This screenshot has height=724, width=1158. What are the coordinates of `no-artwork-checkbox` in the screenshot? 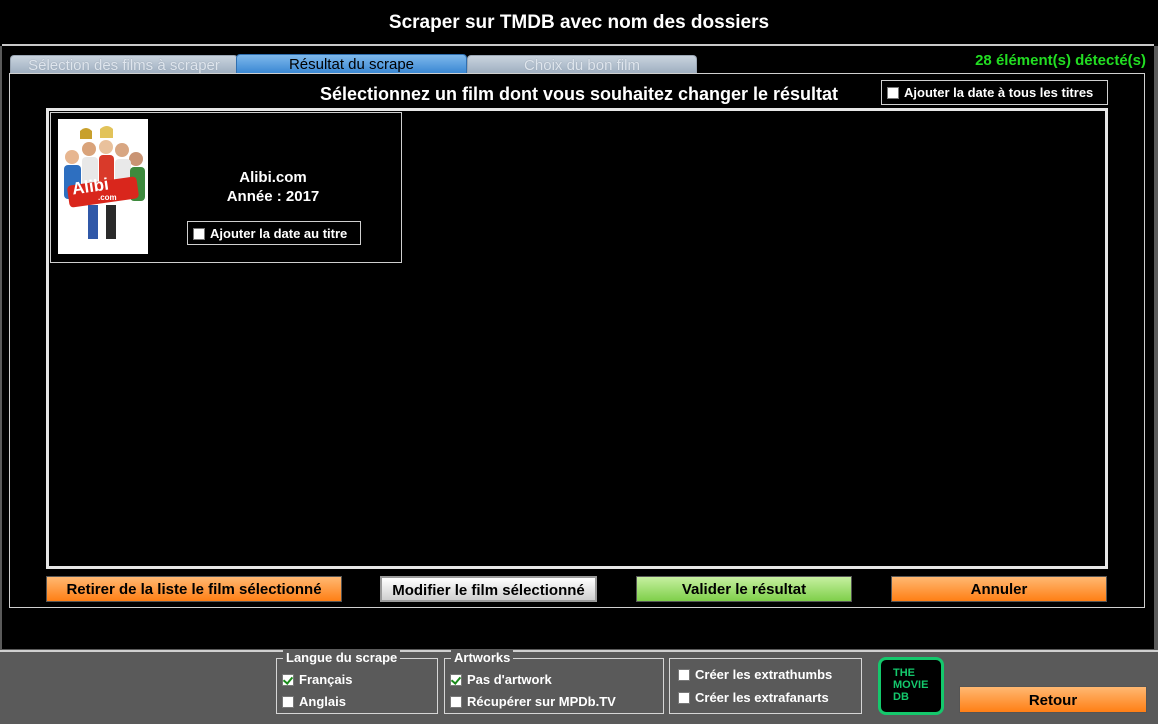 It's located at (456, 680).